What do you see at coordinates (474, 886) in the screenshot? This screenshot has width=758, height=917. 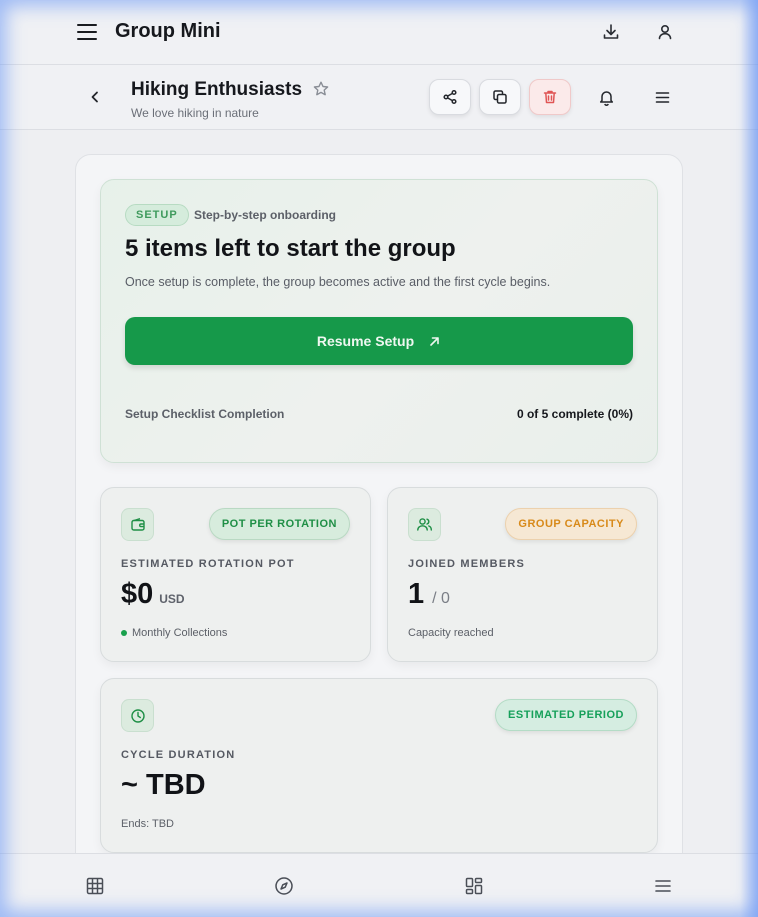 I see `nav-dashboard-icon` at bounding box center [474, 886].